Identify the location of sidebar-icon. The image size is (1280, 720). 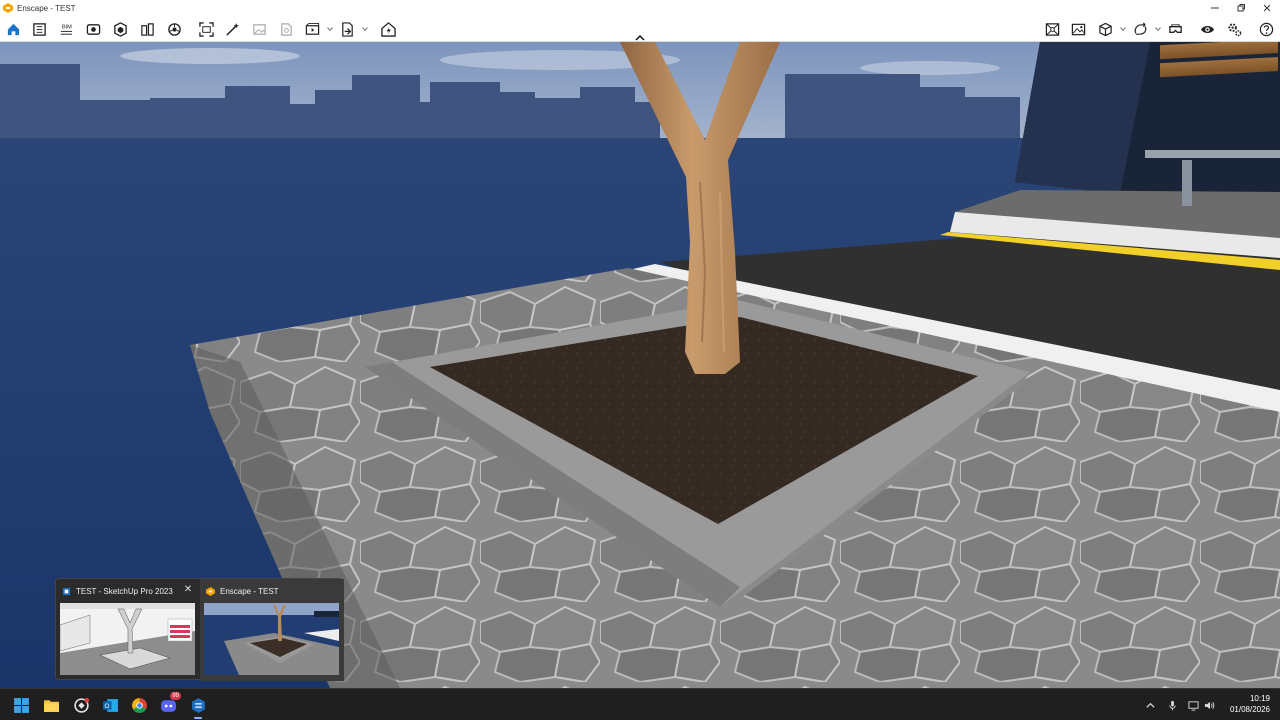
(39, 29).